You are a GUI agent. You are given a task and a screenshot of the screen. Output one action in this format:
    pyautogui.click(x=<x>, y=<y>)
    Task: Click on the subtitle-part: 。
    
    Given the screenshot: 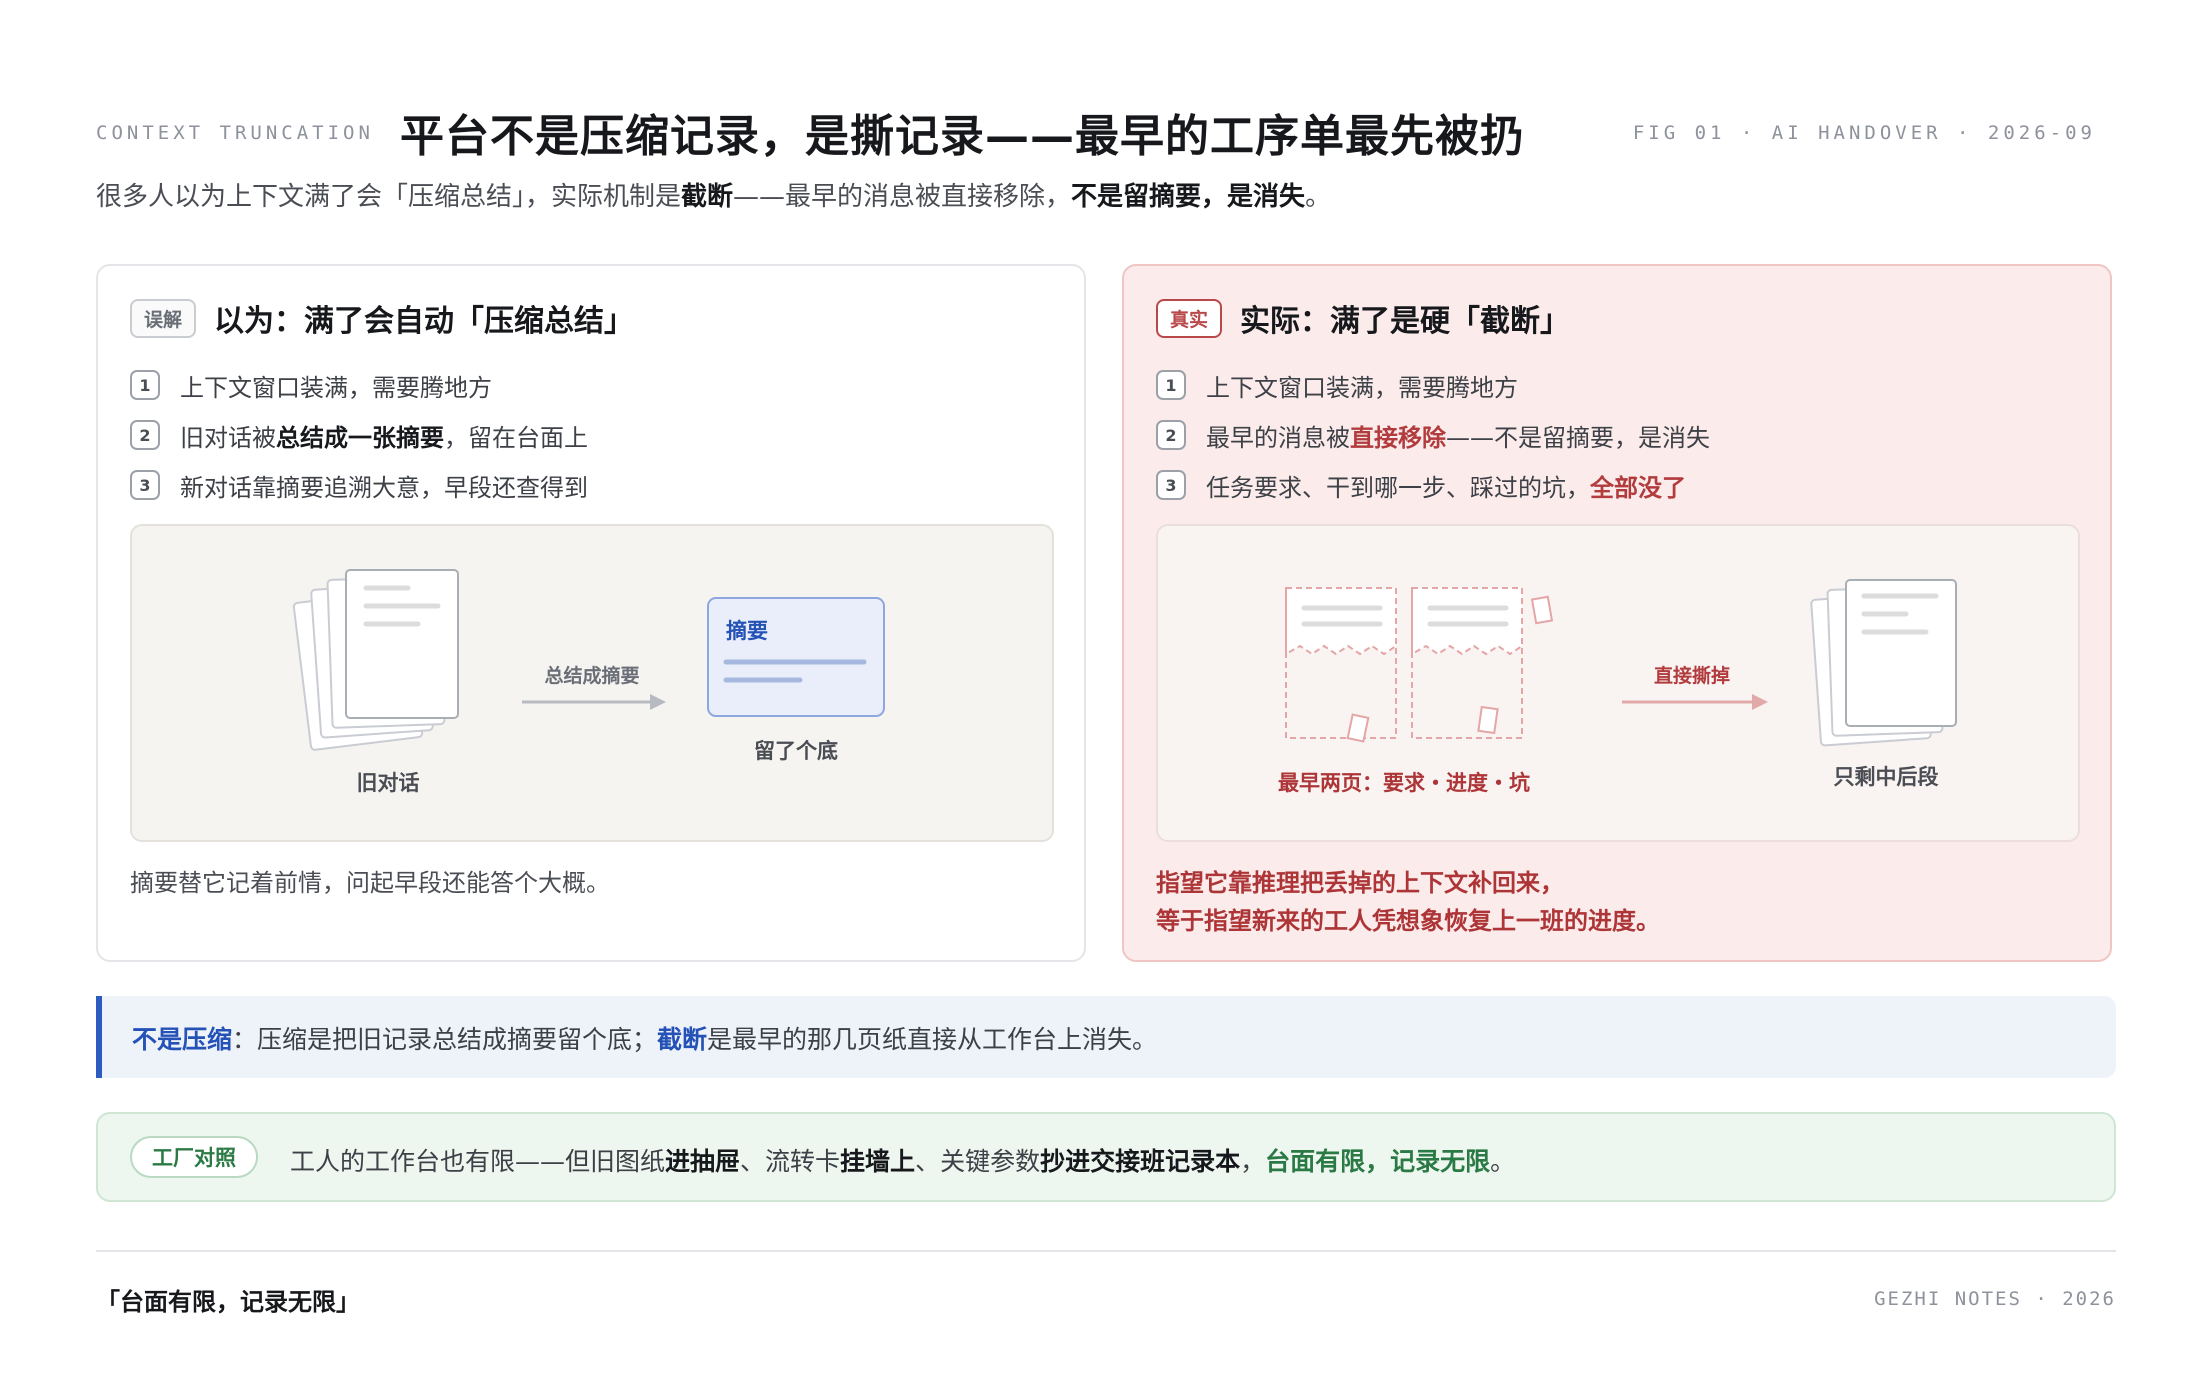 What is the action you would take?
    pyautogui.click(x=1318, y=197)
    